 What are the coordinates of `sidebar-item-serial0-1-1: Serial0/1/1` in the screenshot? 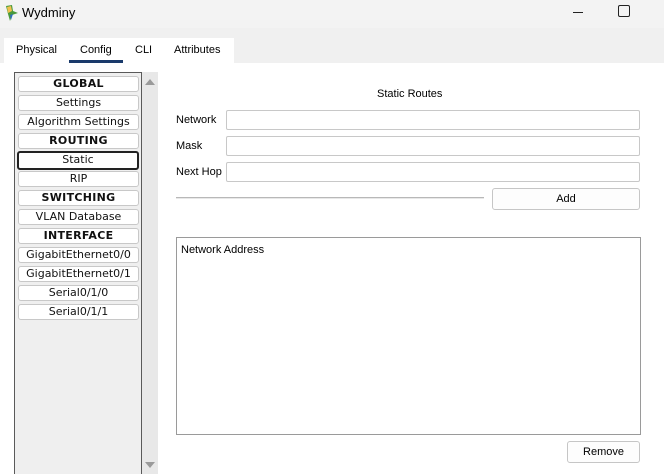 It's located at (78, 312).